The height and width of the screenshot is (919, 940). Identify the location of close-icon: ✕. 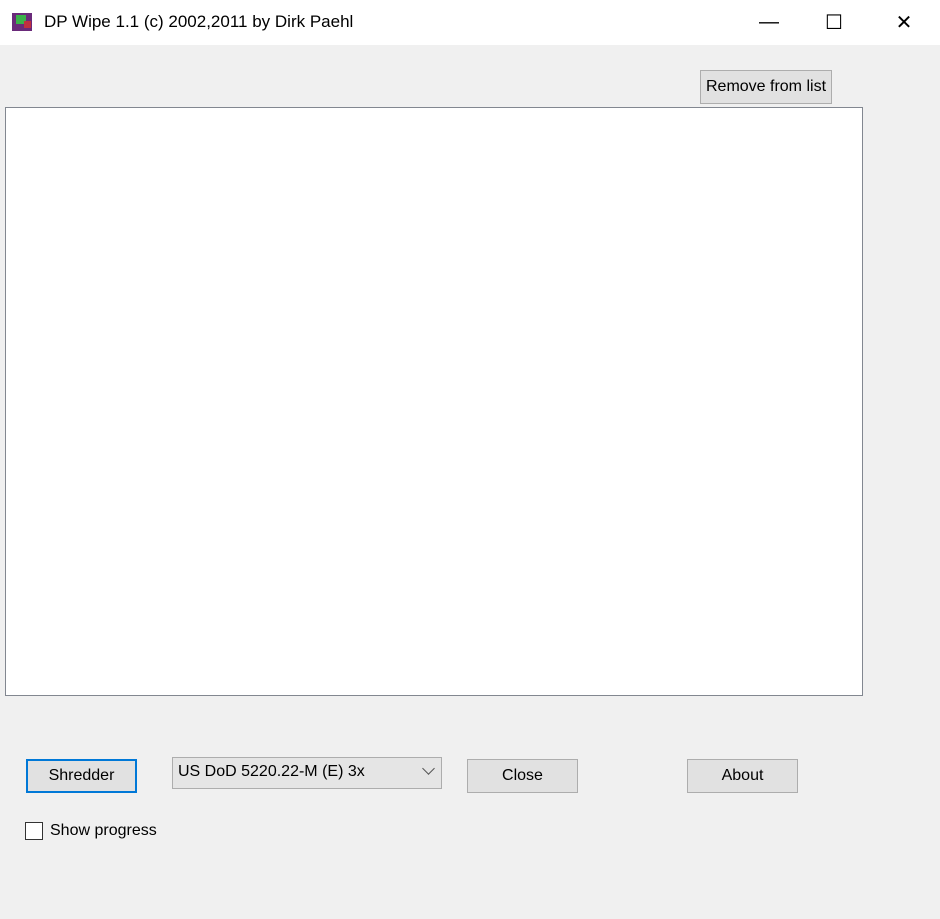
(904, 23).